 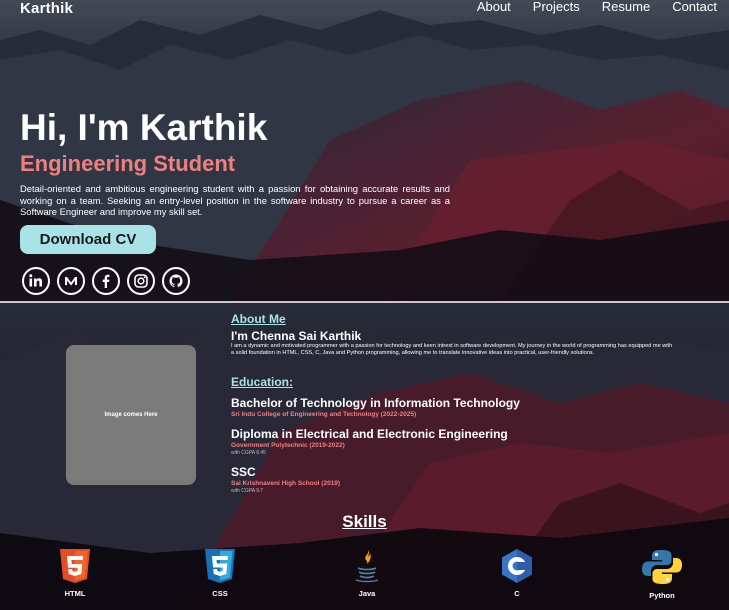 I want to click on skill-c: C, so click(x=517, y=573).